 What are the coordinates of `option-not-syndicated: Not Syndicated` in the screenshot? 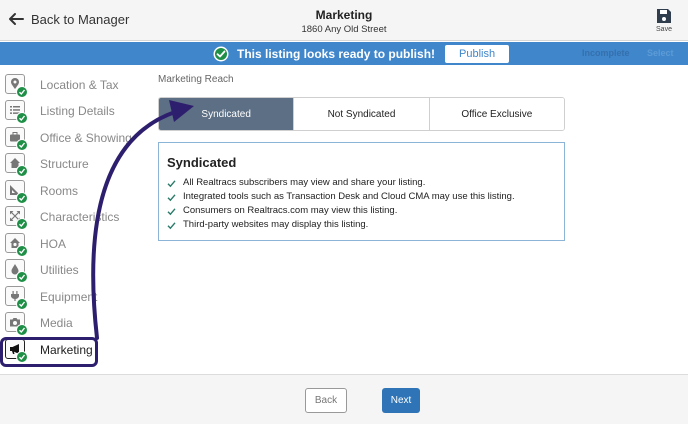 It's located at (362, 114).